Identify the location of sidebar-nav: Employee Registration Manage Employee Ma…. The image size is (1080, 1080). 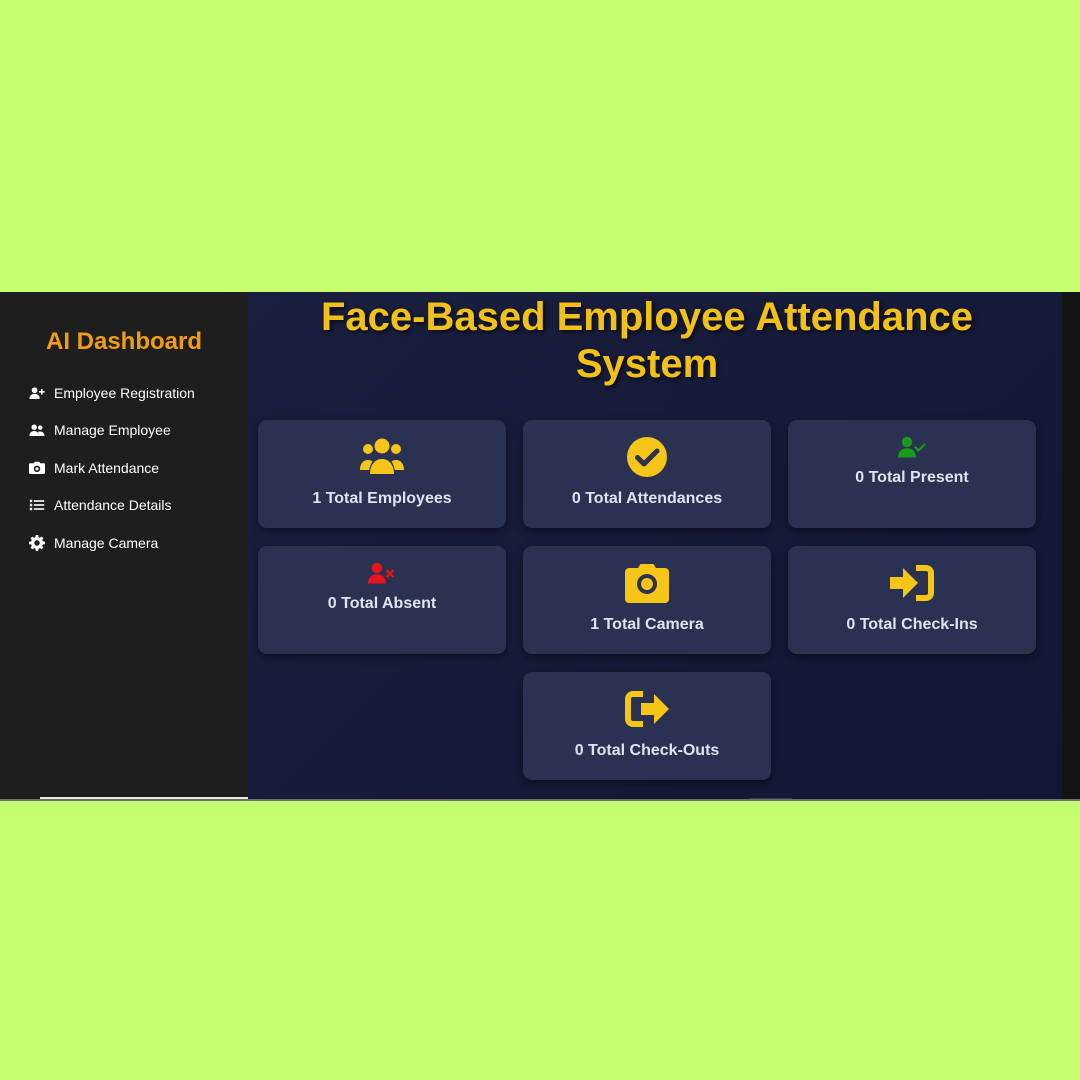
(111, 468).